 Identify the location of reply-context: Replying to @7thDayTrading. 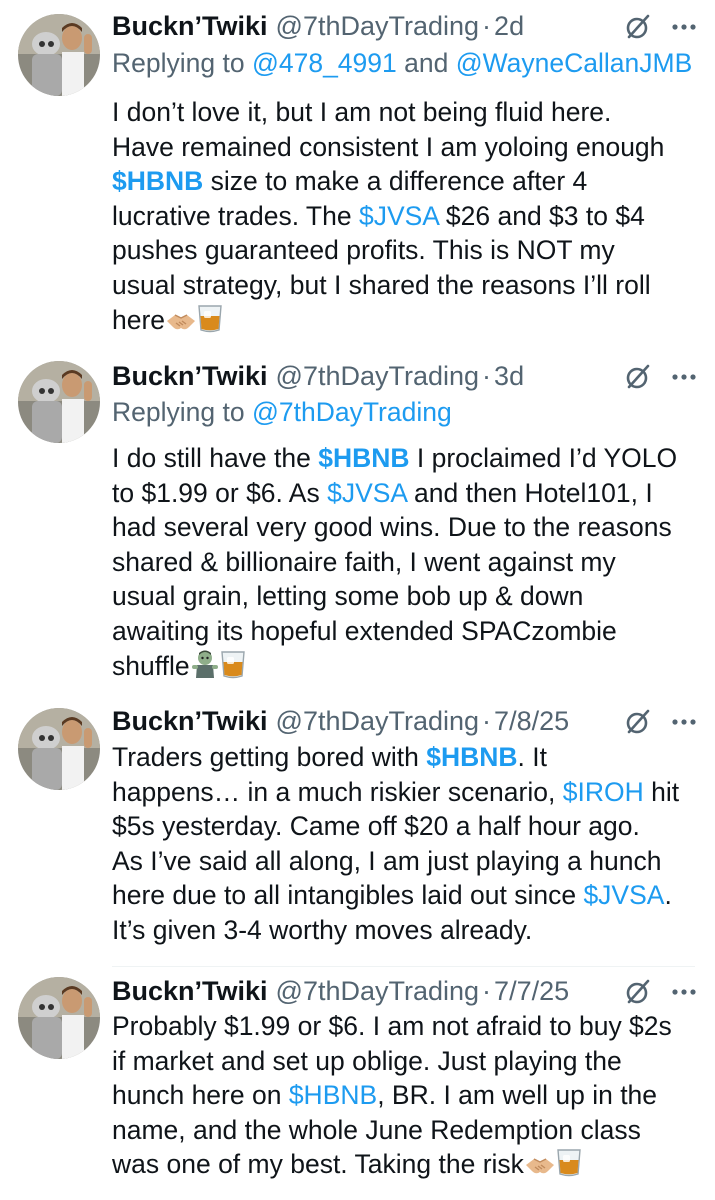
(407, 412).